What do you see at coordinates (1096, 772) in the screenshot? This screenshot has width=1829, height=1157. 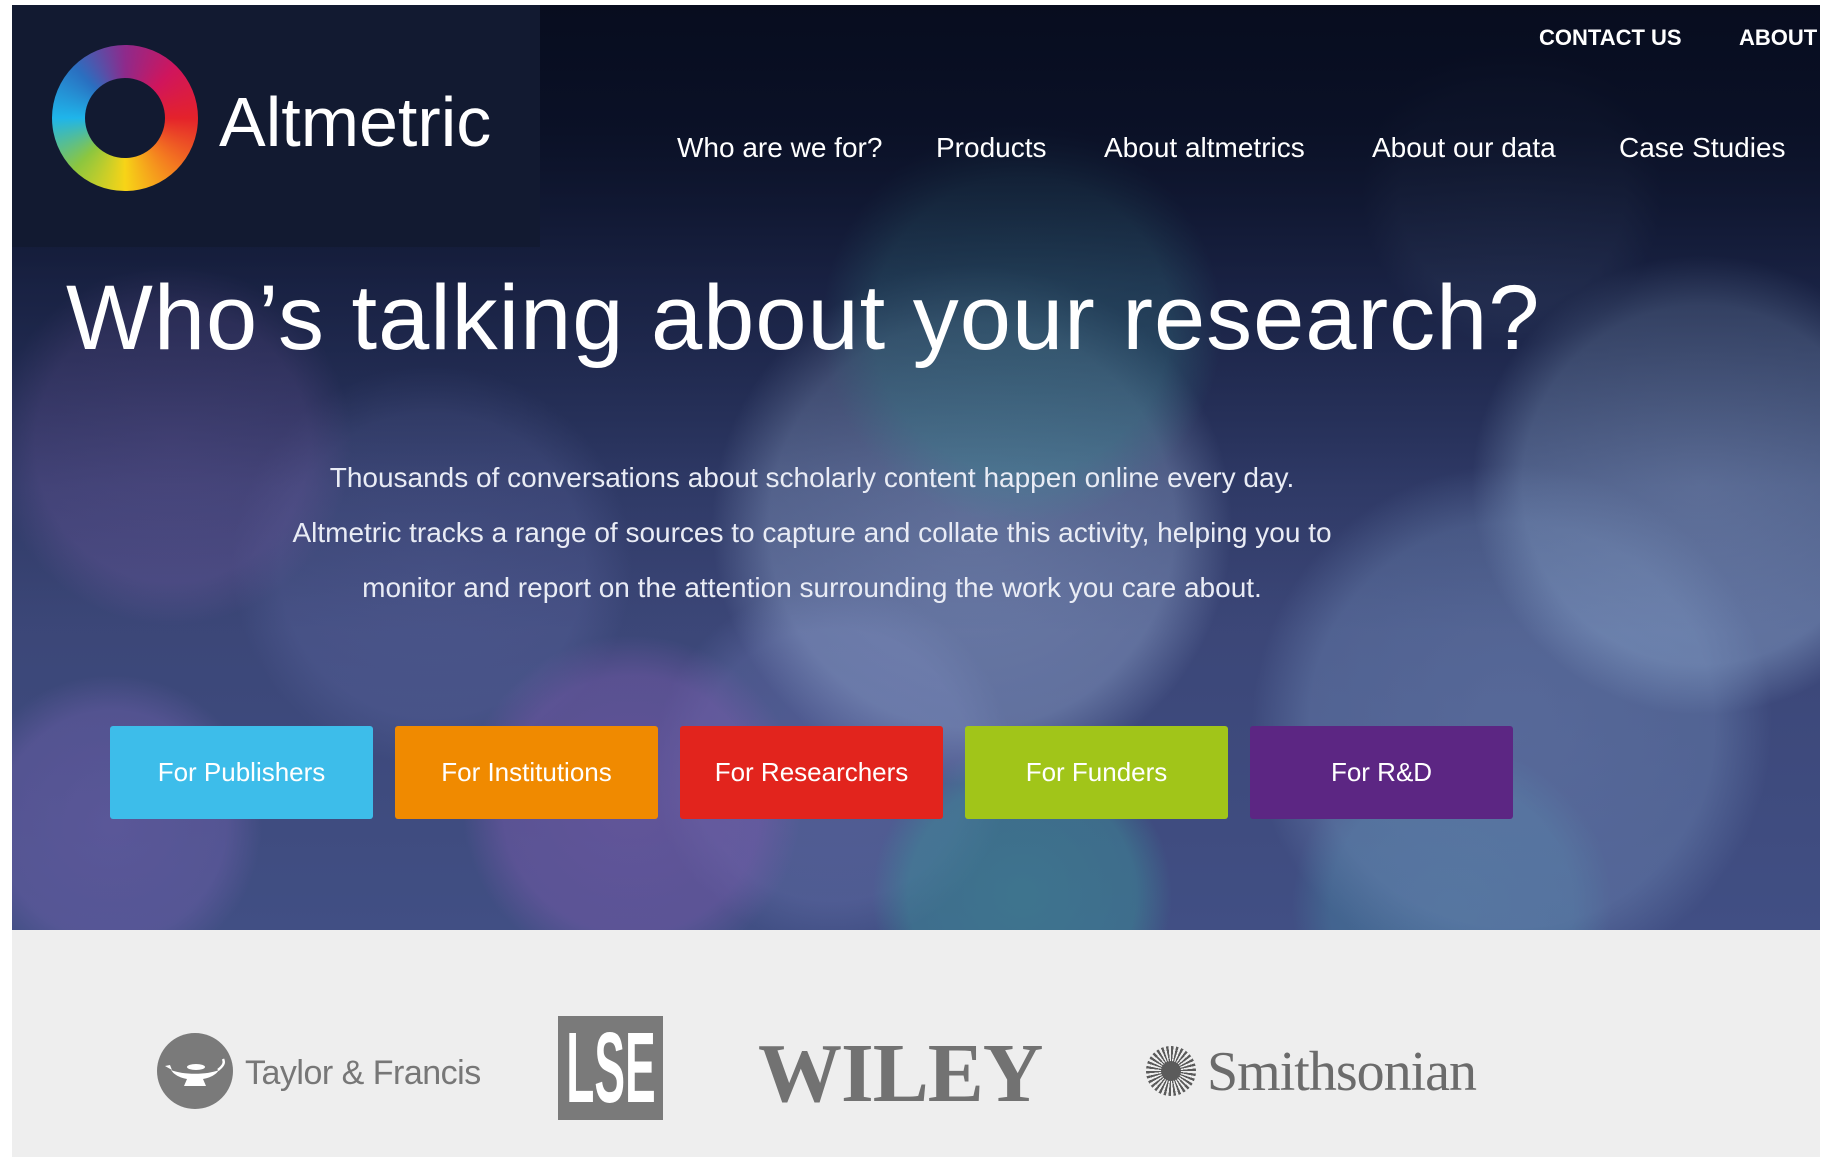 I see `for-funders-button: For Funders` at bounding box center [1096, 772].